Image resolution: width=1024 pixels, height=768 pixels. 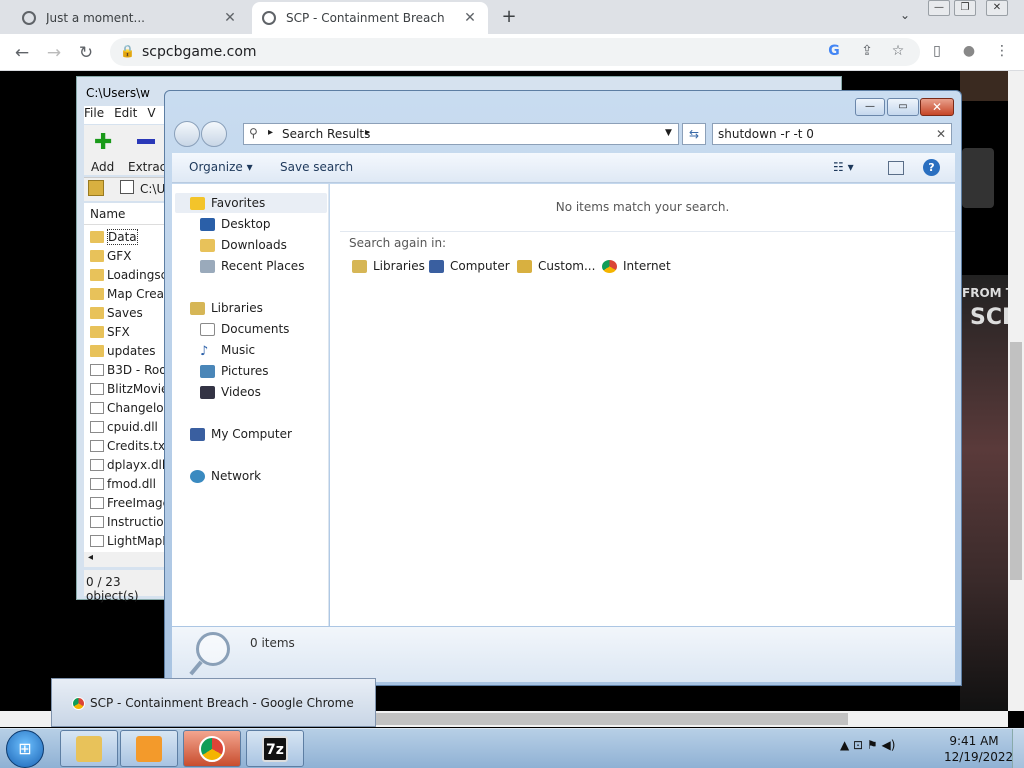 What do you see at coordinates (225, 476) in the screenshot?
I see `nav-network: Network` at bounding box center [225, 476].